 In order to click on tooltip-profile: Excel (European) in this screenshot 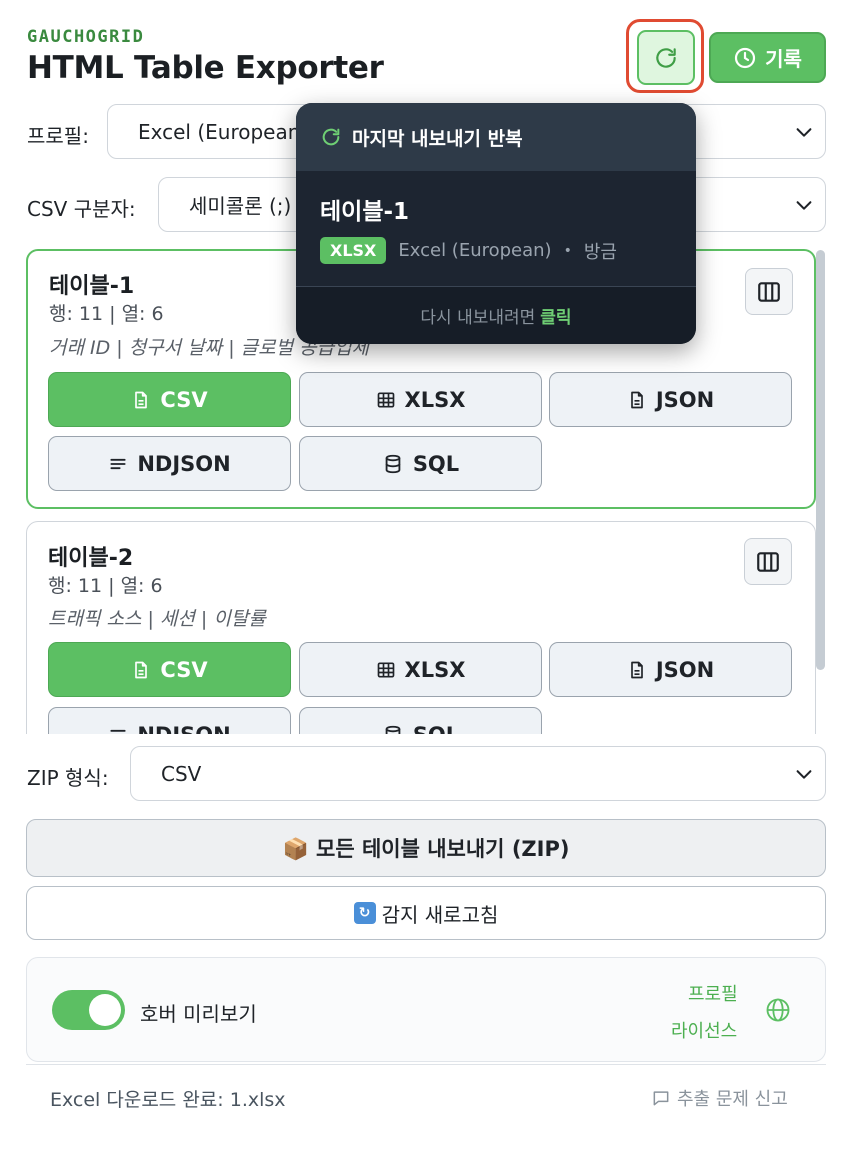, I will do `click(475, 250)`.